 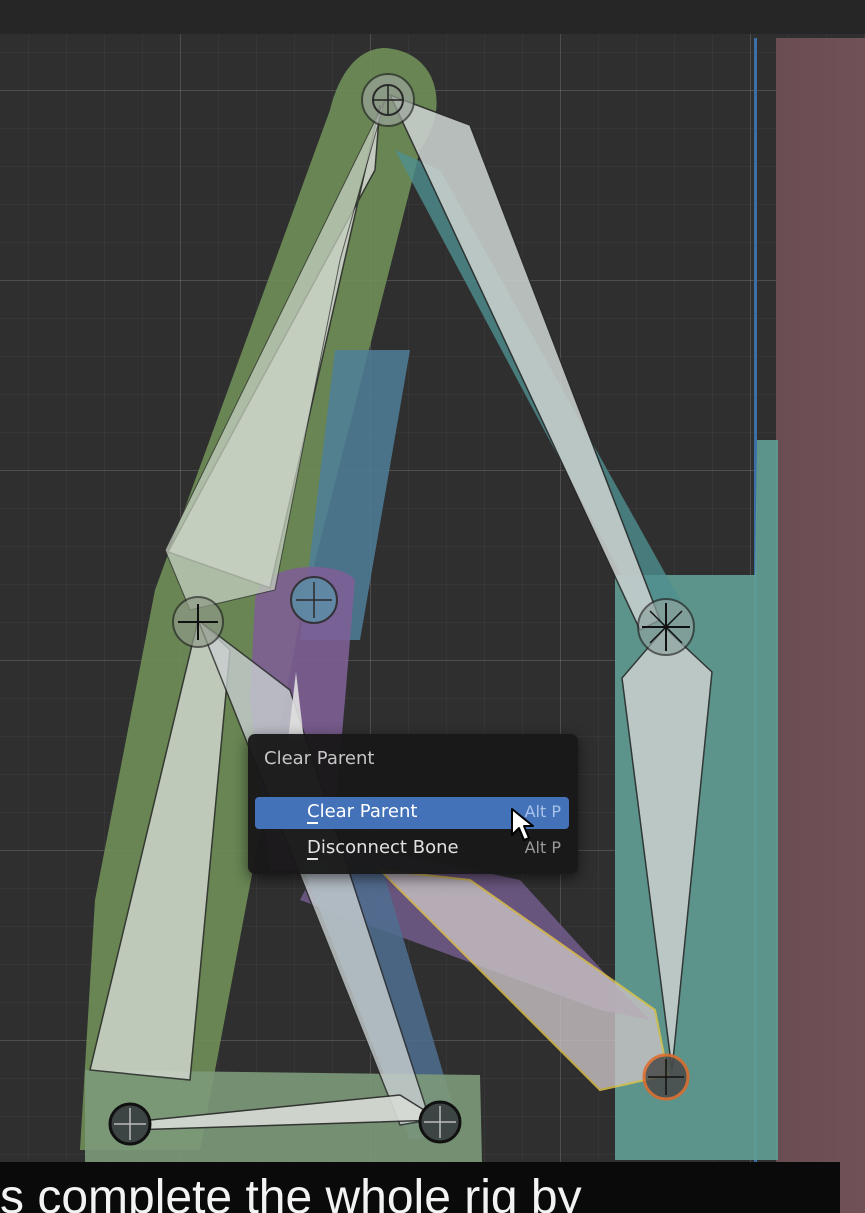 What do you see at coordinates (383, 848) in the screenshot?
I see `menu-item-label: Disconnect Bone` at bounding box center [383, 848].